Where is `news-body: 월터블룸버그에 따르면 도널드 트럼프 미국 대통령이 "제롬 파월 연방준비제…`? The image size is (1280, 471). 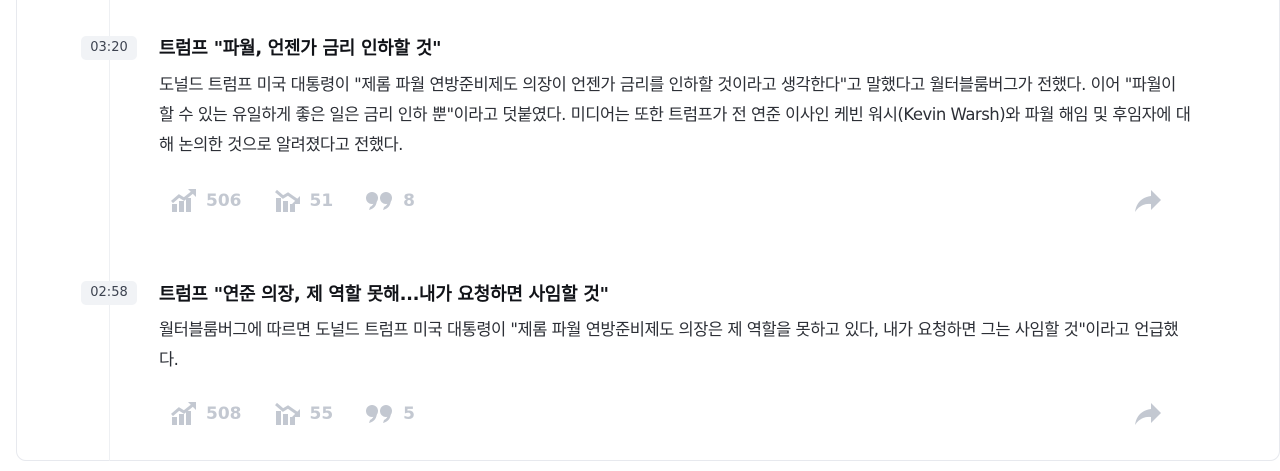
news-body: 월터블룸버그에 따르면 도널드 트럼프 미국 대통령이 "제롬 파월 연방준비제… is located at coordinates (669, 344).